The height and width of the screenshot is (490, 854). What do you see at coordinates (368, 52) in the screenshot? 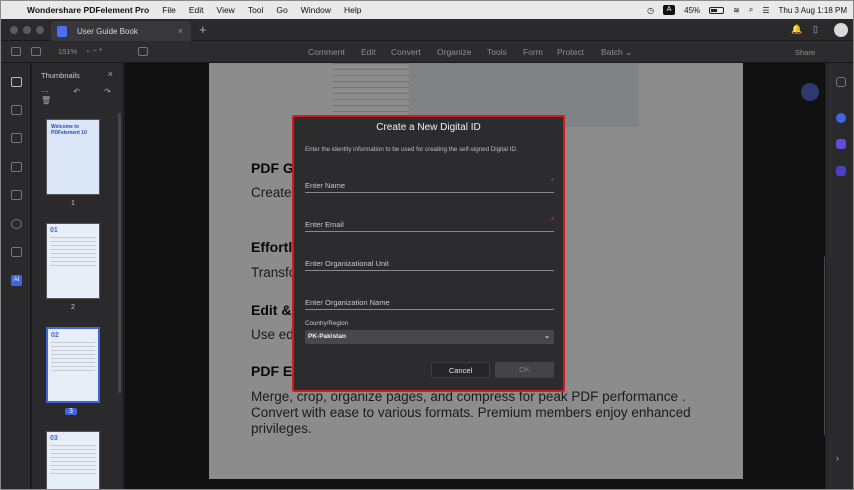
I see `tab-edit: Edit` at bounding box center [368, 52].